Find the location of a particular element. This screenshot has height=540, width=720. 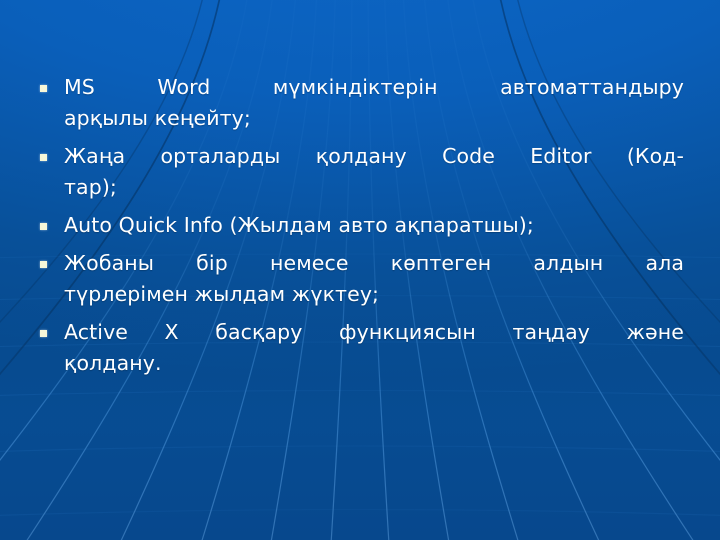

bullet-line: арқылы кеңейту; is located at coordinates (157, 118).